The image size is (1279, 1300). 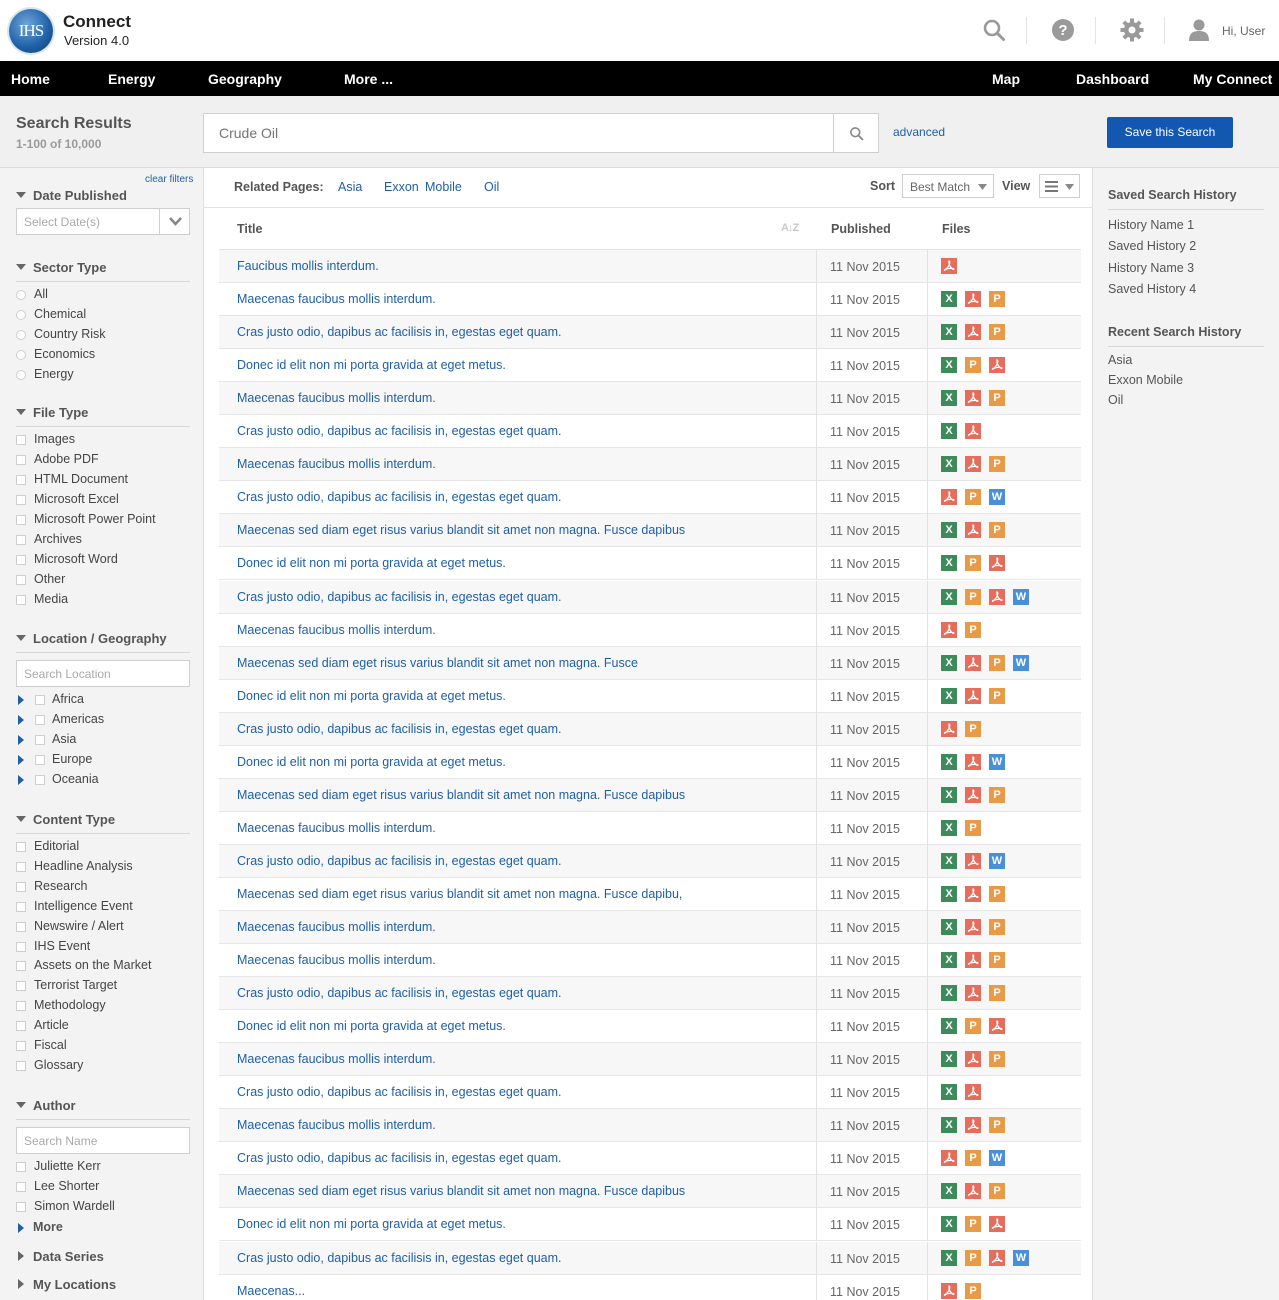 I want to click on save-search-button: Save this Search, so click(x=1170, y=132).